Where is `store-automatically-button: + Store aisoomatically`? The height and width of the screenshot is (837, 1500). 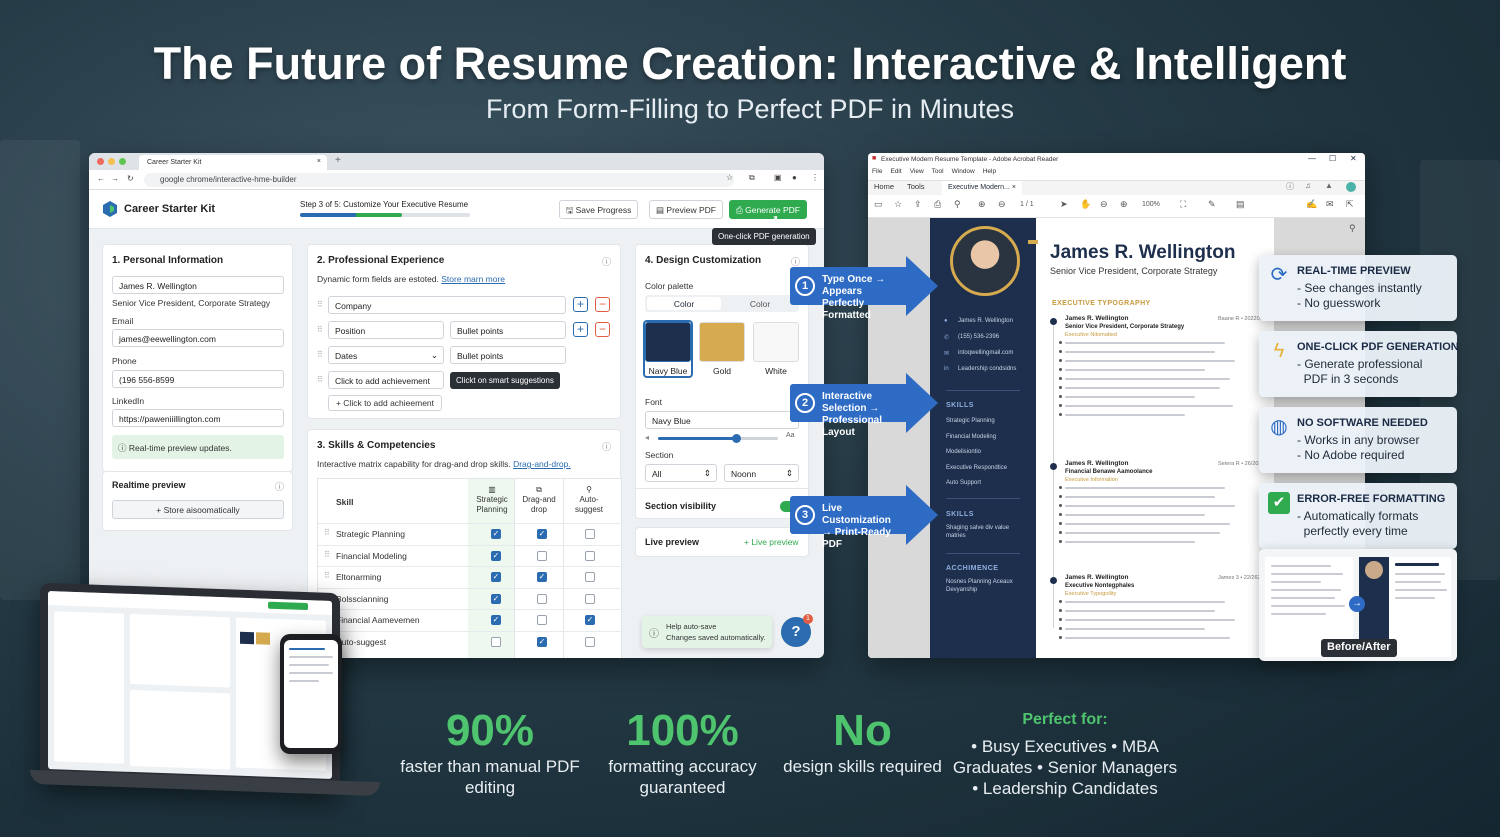
store-automatically-button: + Store aisoomatically is located at coordinates (198, 509).